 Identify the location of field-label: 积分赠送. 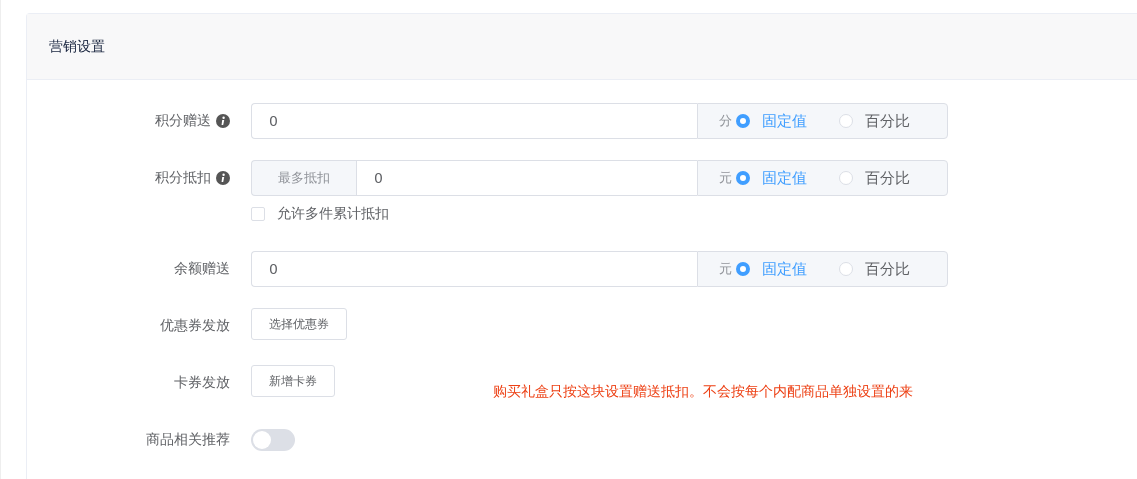
(183, 121).